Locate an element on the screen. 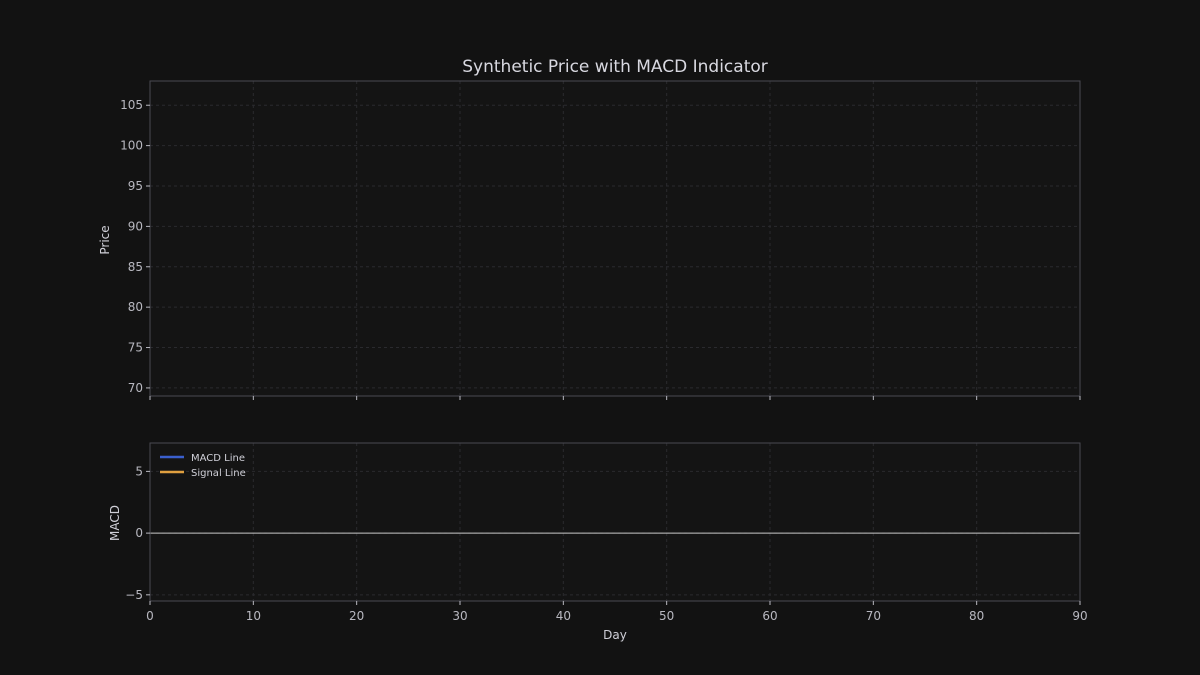  macd-y-tick-label: 5 is located at coordinates (139, 471).